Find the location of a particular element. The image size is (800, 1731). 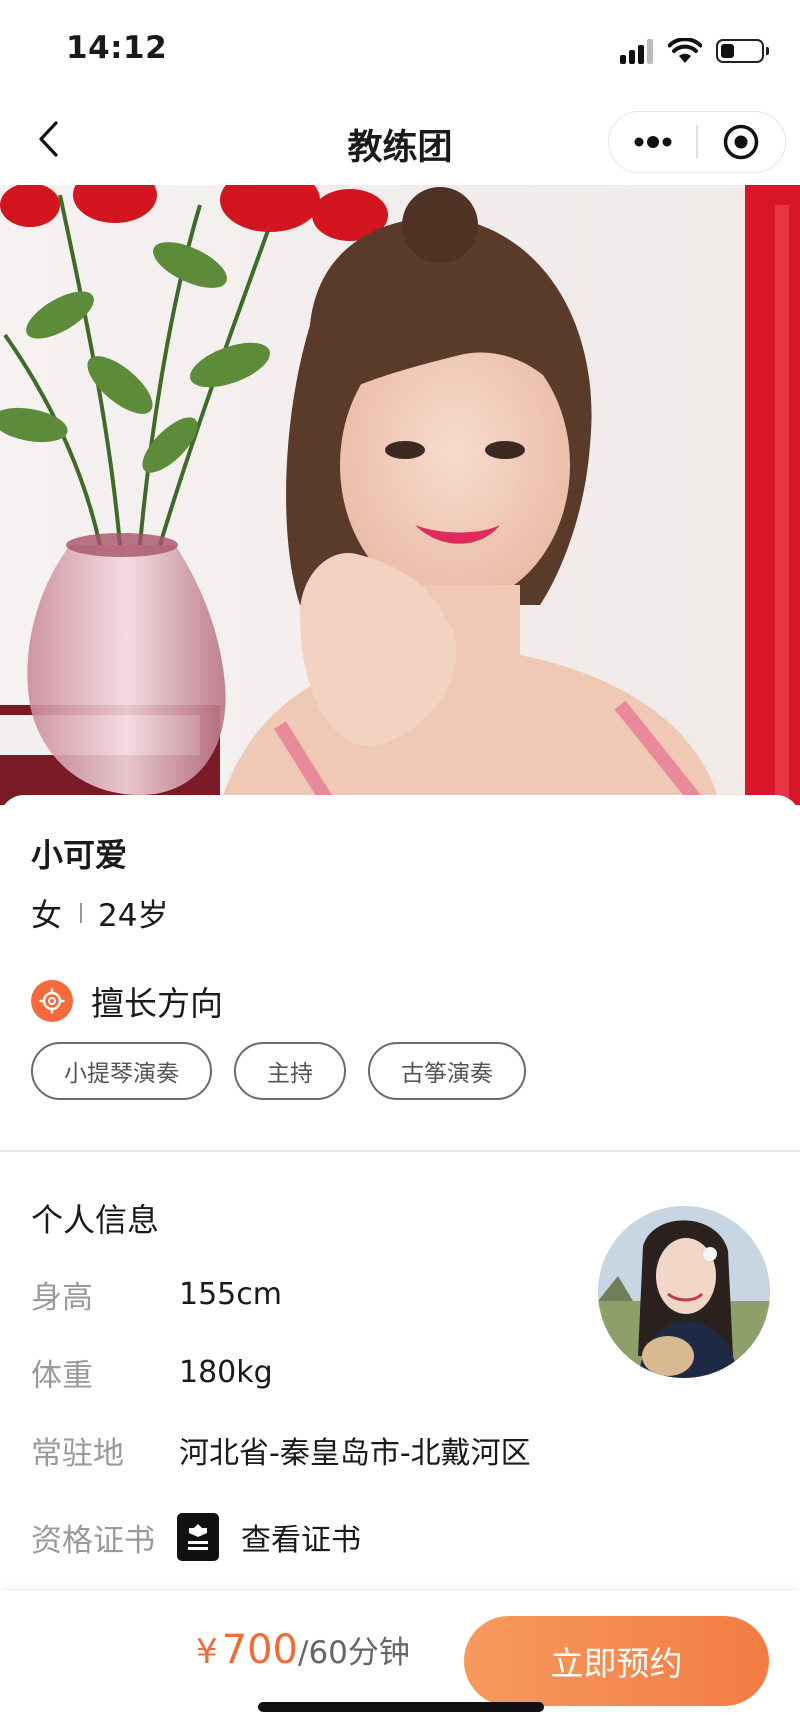

more-dots-icon is located at coordinates (653, 142).